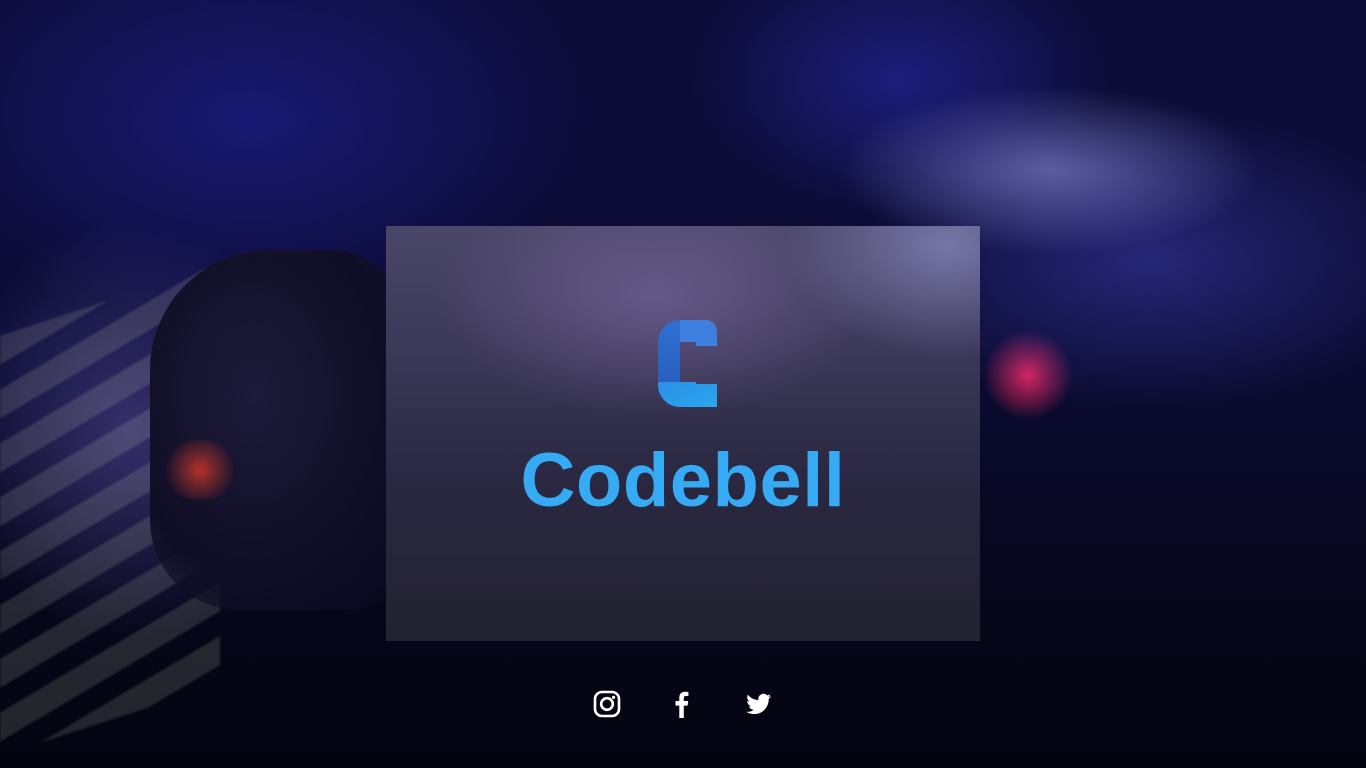 This screenshot has width=1366, height=768. What do you see at coordinates (683, 480) in the screenshot?
I see `brand-name: Codebell` at bounding box center [683, 480].